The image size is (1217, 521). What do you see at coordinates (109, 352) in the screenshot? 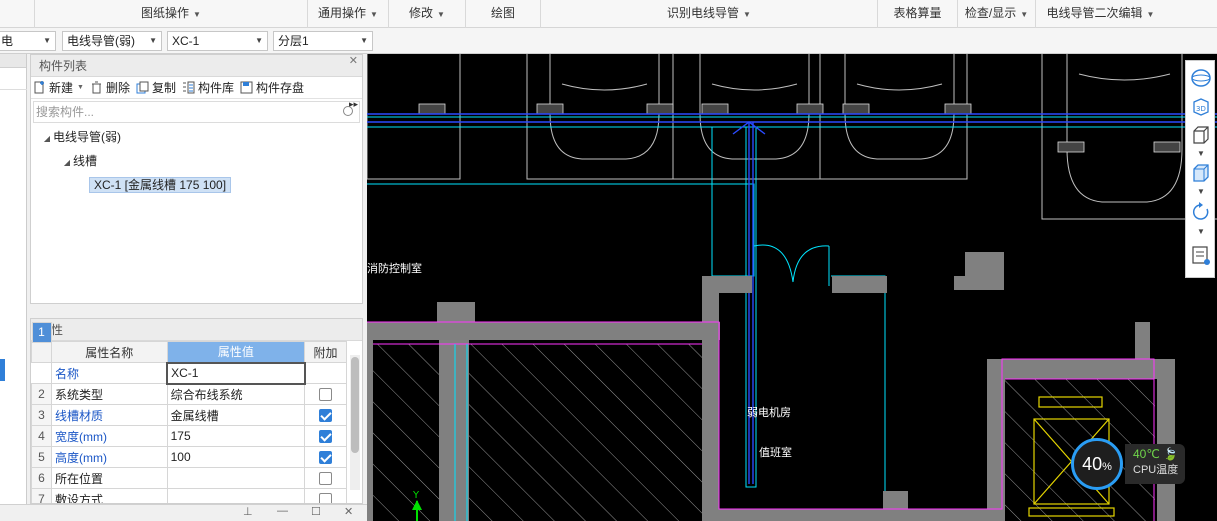
I see `header-name: 属性名称` at bounding box center [109, 352].